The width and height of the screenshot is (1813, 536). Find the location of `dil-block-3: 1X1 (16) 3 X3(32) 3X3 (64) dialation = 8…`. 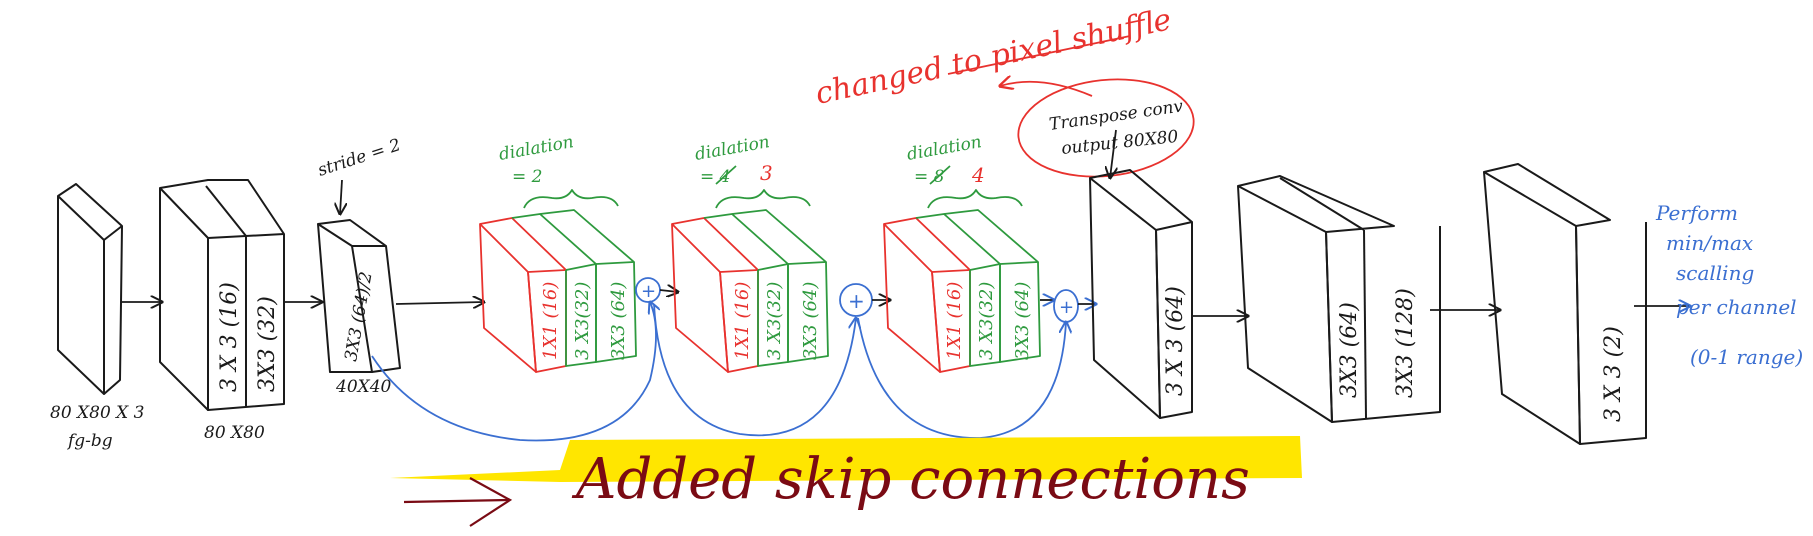

dil-block-3: 1X1 (16) 3 X3(32) 3X3 (64) dialation = 8… is located at coordinates (962, 252).